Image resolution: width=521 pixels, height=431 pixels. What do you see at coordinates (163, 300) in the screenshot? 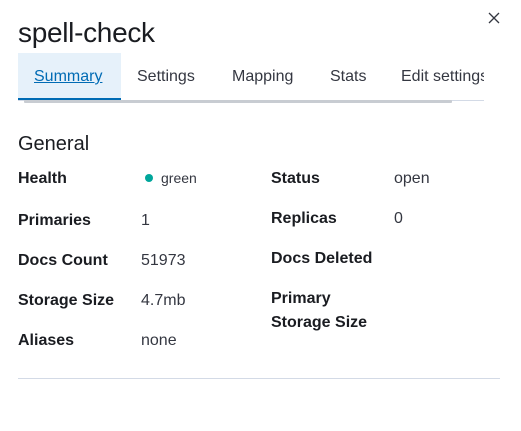
I see `storage-size-value: 4.7mb` at bounding box center [163, 300].